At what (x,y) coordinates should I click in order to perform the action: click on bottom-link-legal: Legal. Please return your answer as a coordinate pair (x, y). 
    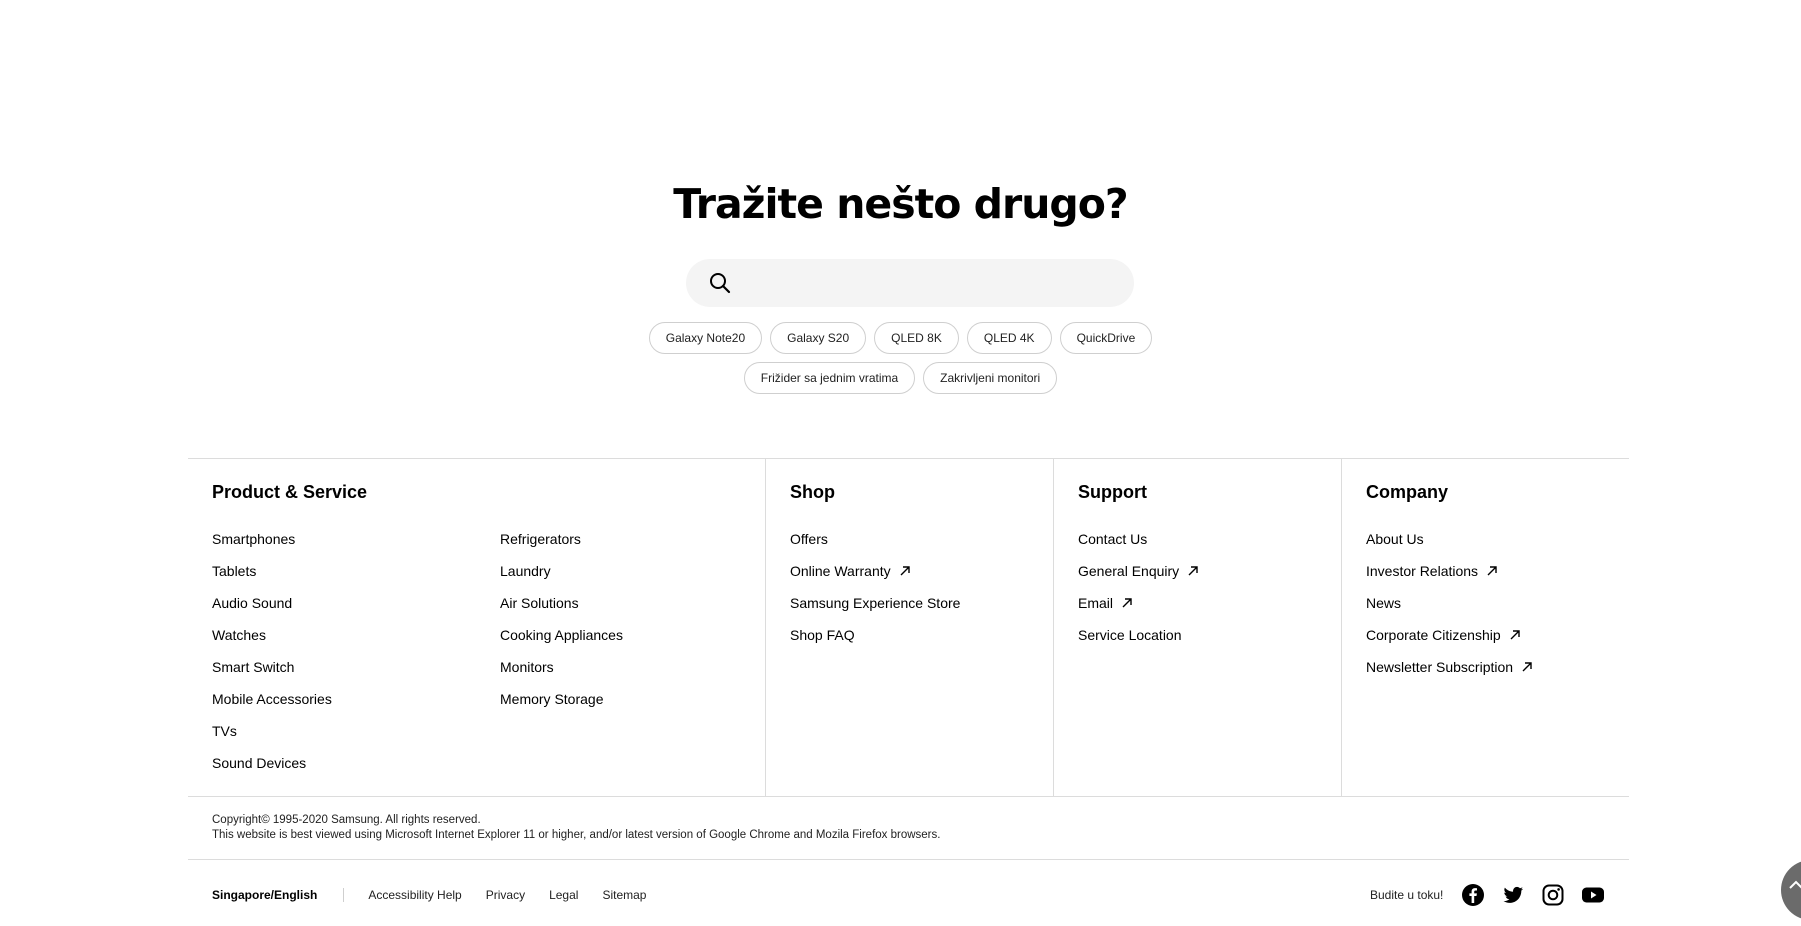
    Looking at the image, I should click on (563, 895).